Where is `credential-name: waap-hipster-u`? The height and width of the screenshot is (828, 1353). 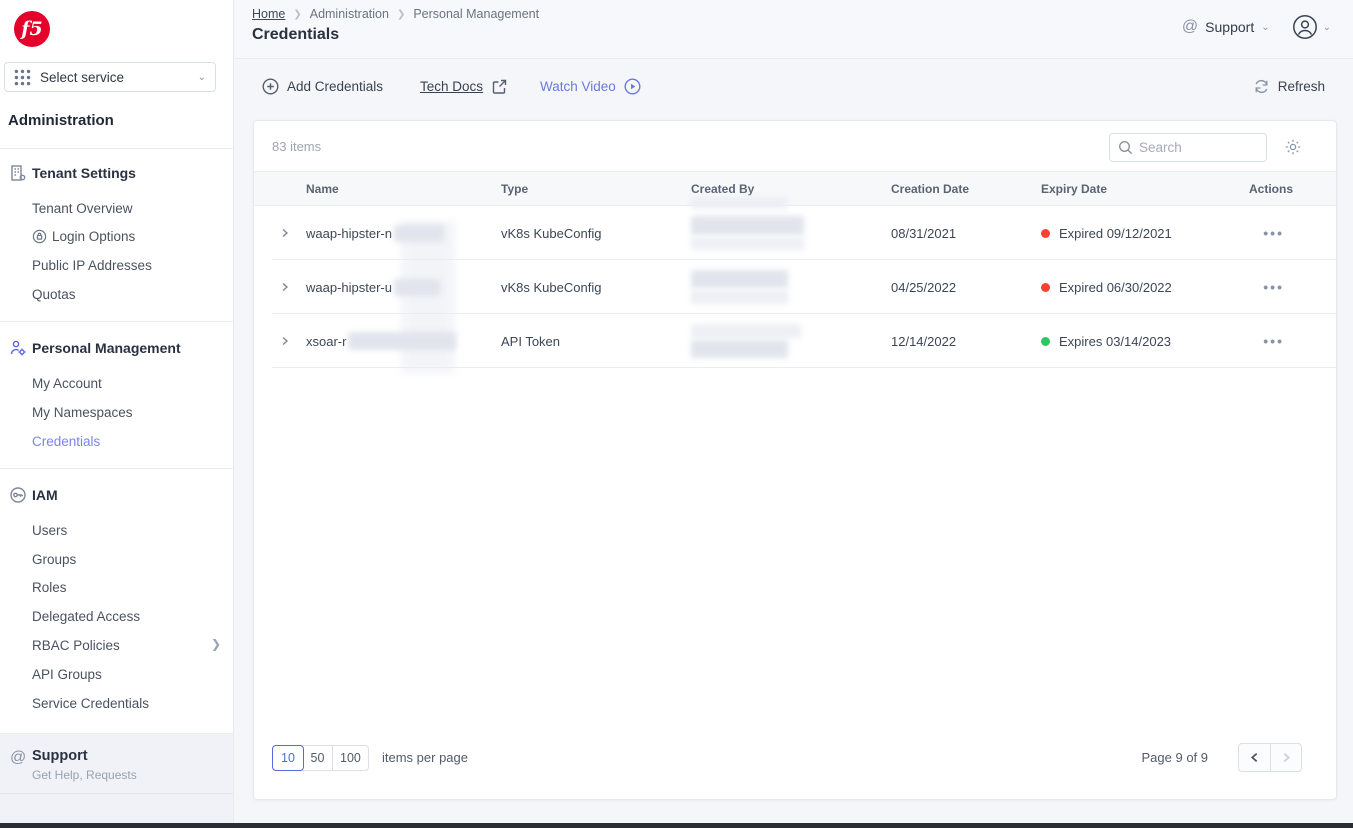
credential-name: waap-hipster-u is located at coordinates (349, 287).